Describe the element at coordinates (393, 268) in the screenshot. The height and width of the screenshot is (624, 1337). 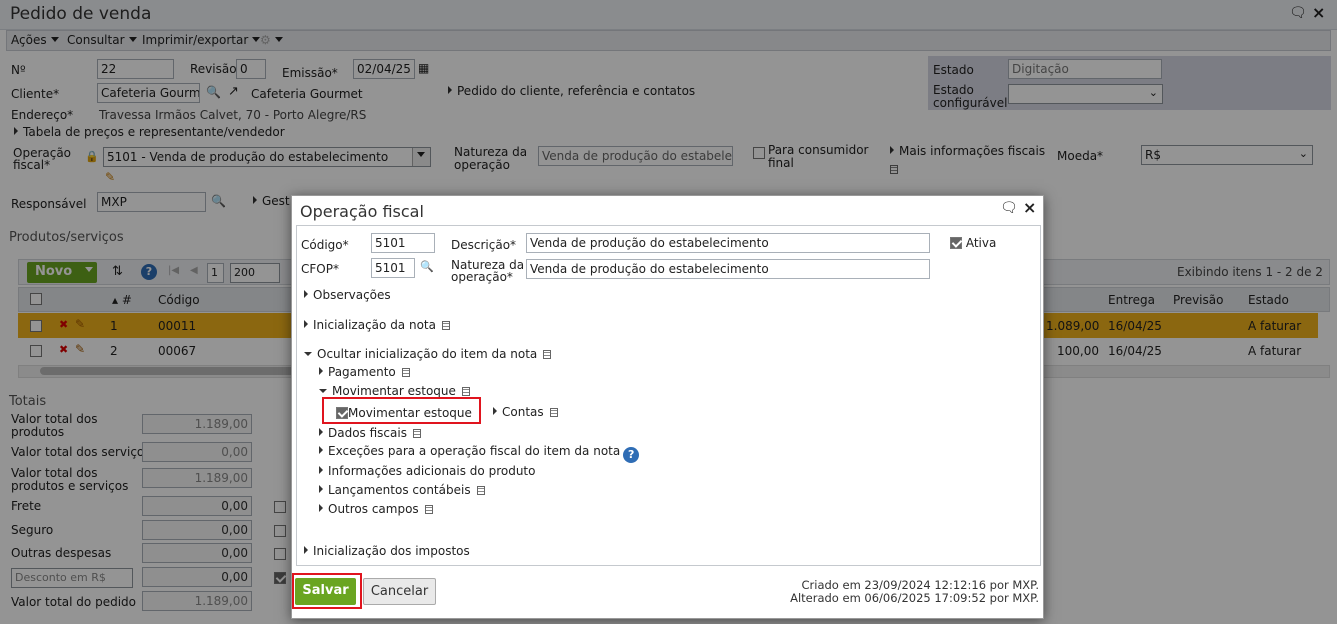
I see `cfop-field: 5101` at that location.